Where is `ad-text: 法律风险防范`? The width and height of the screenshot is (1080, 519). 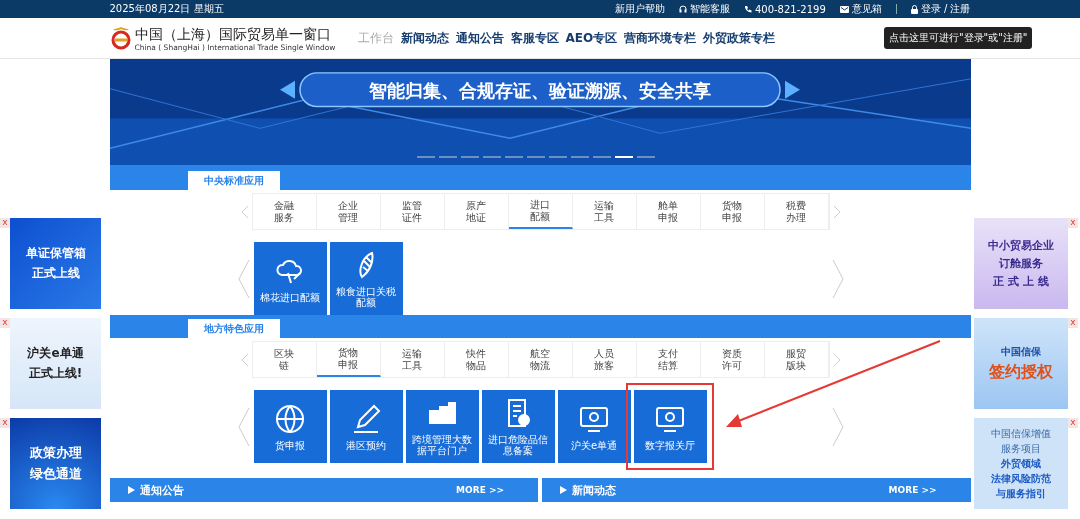
ad-text: 法律风险防范 is located at coordinates (1021, 478).